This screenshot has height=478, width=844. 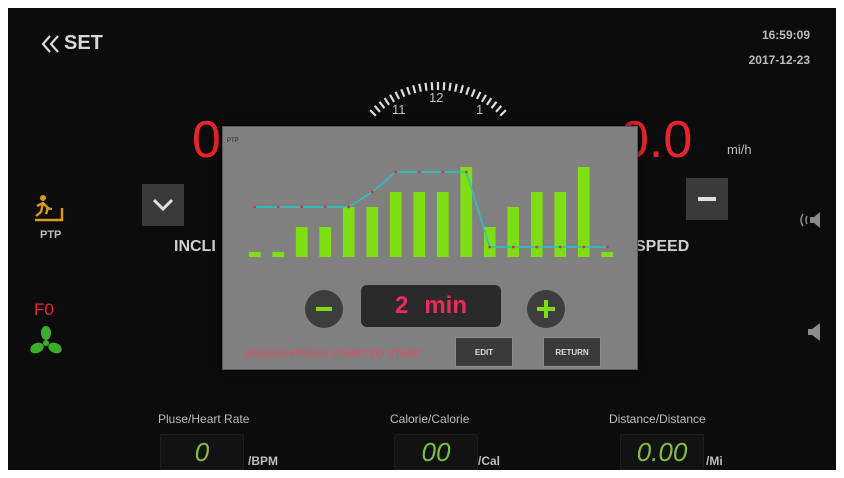 I want to click on program-profile-chart, so click(x=431, y=212).